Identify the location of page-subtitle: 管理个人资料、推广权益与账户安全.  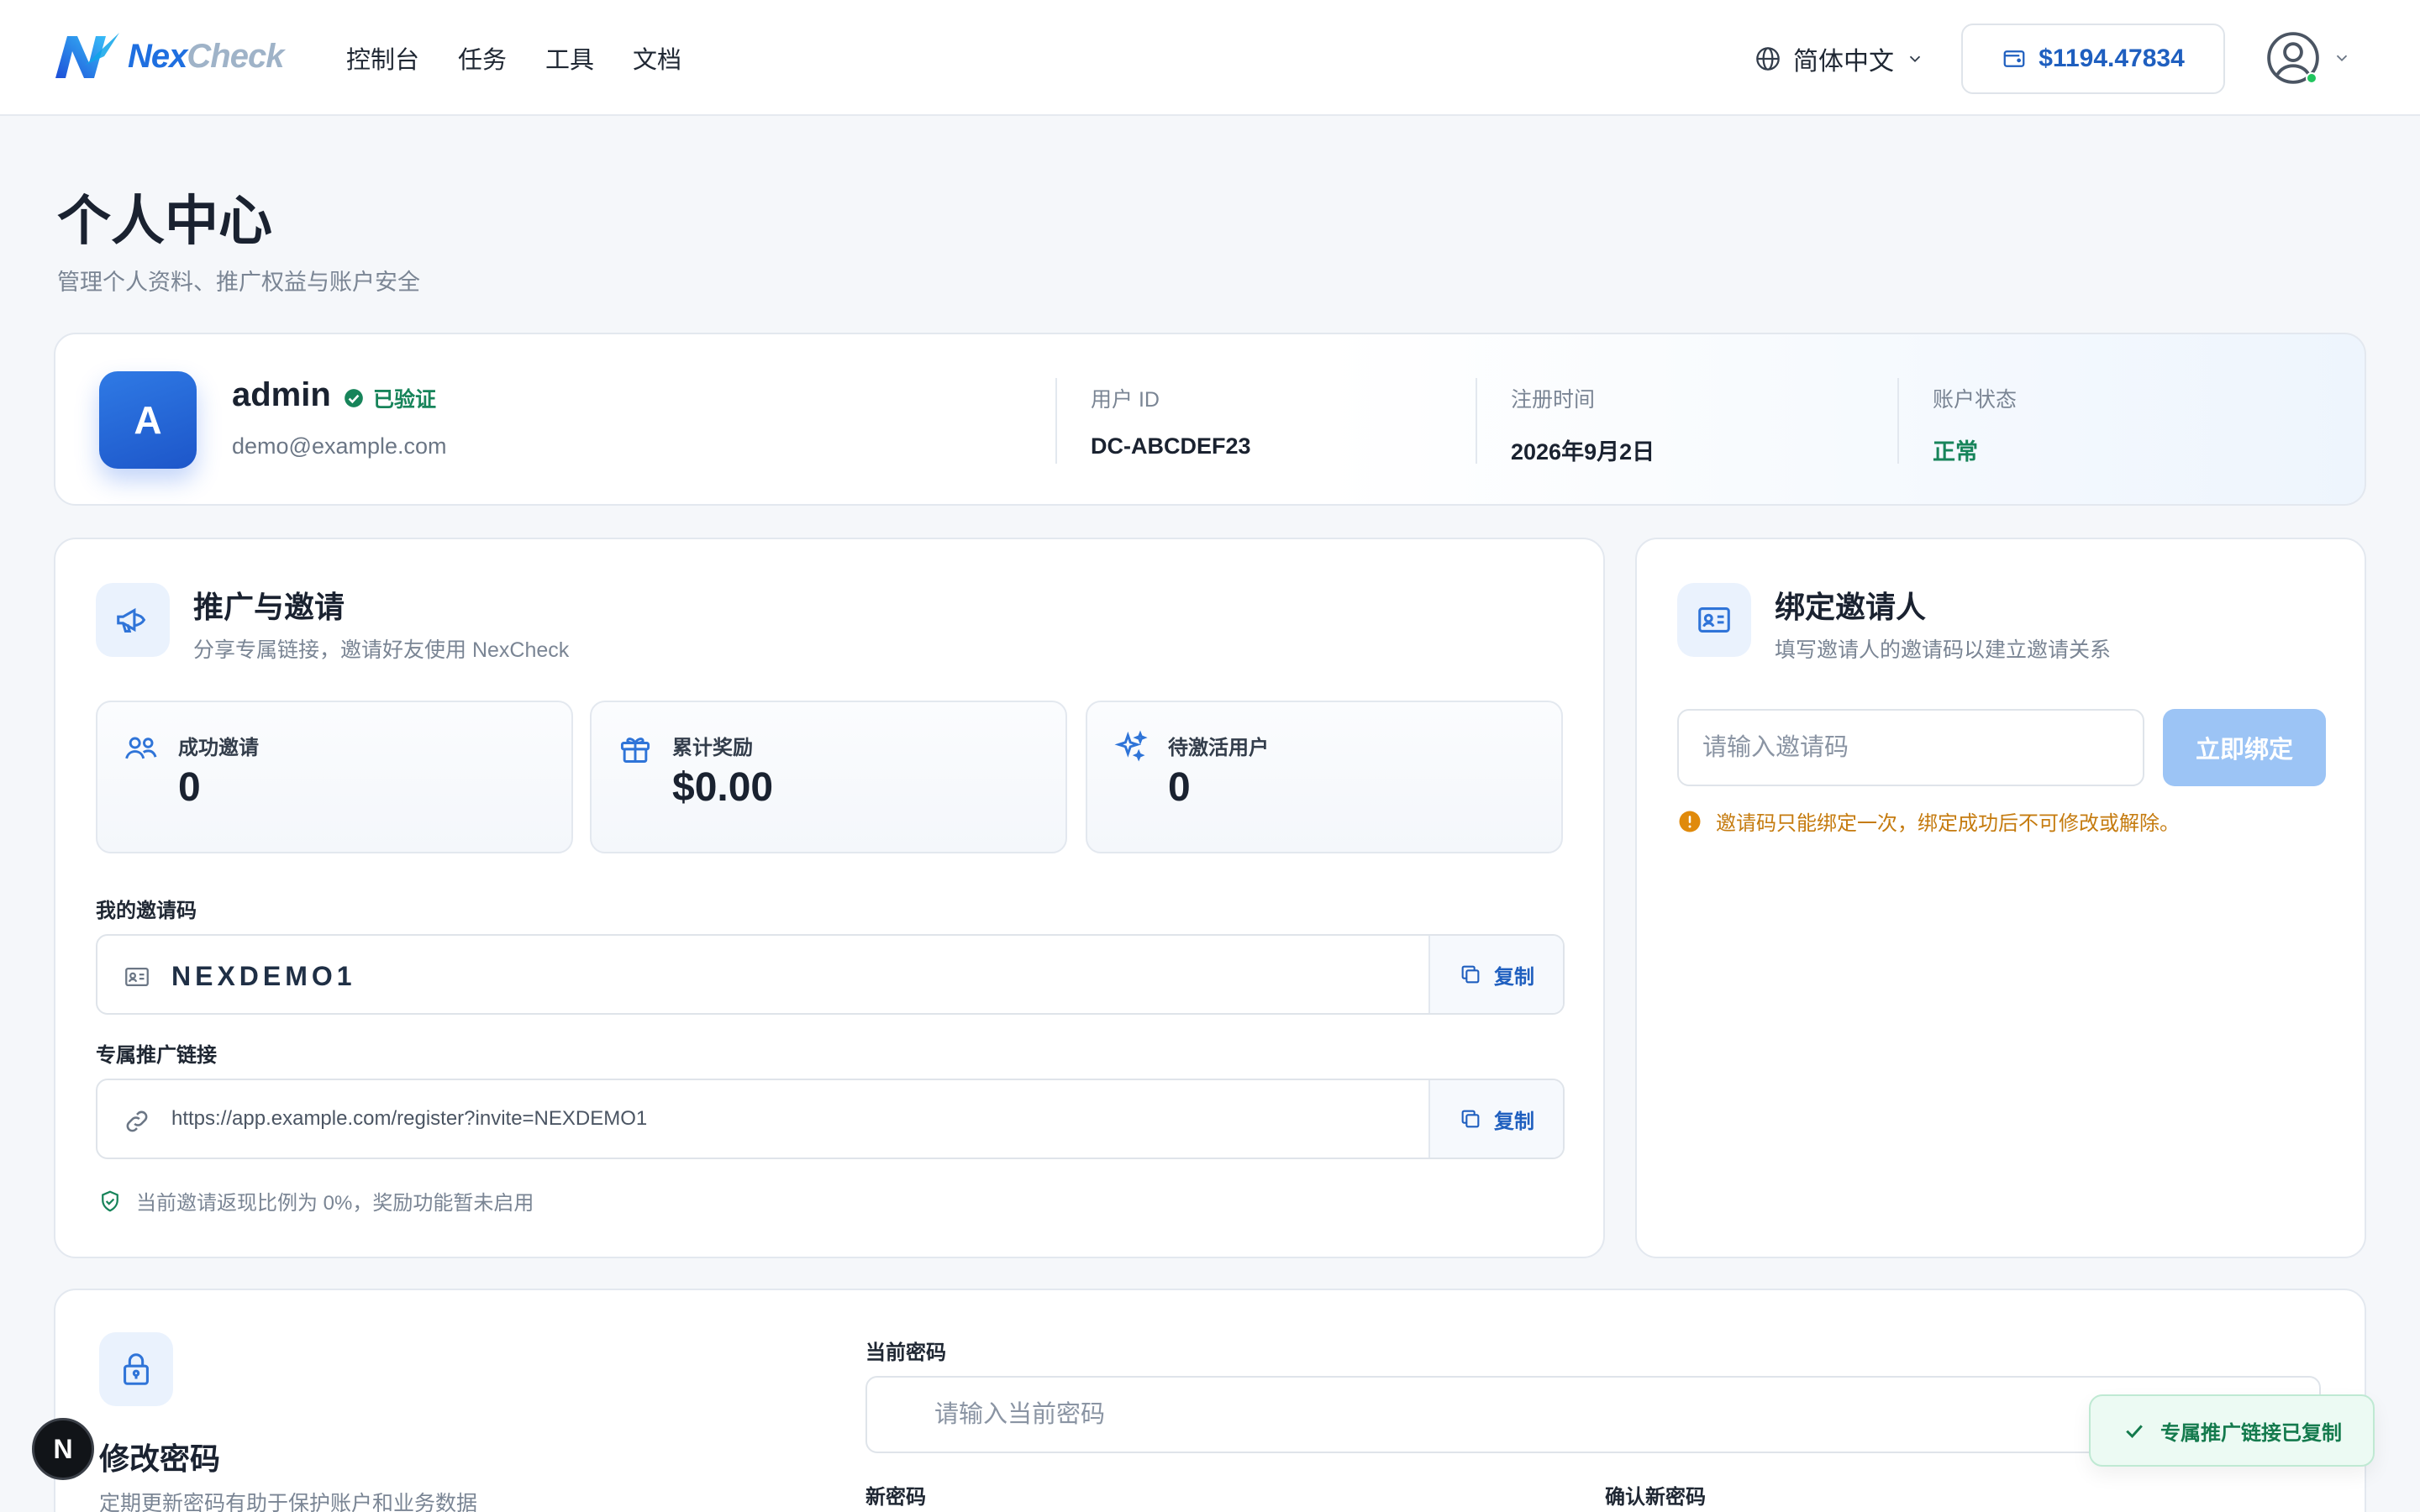
(239, 282).